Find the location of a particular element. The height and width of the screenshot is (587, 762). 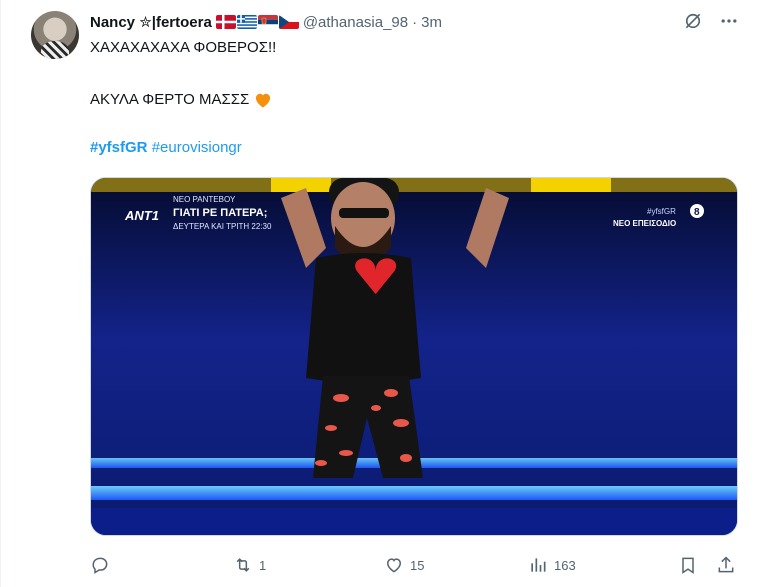

share-icon is located at coordinates (726, 564).